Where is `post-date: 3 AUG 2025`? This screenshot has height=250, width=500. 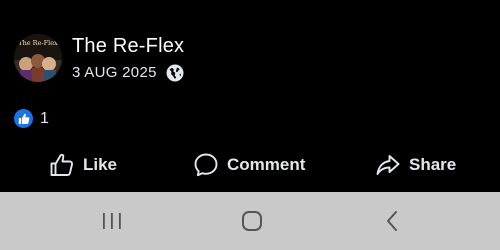 post-date: 3 AUG 2025 is located at coordinates (114, 73).